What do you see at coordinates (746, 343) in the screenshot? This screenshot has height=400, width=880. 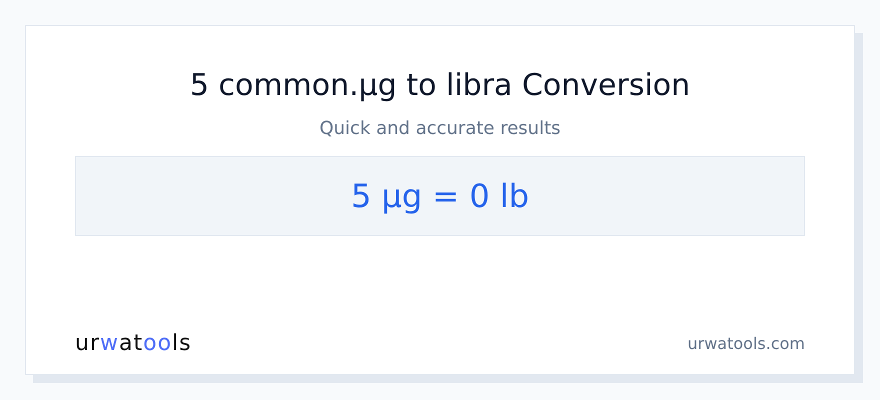 I see `site-url: urwatools.com` at bounding box center [746, 343].